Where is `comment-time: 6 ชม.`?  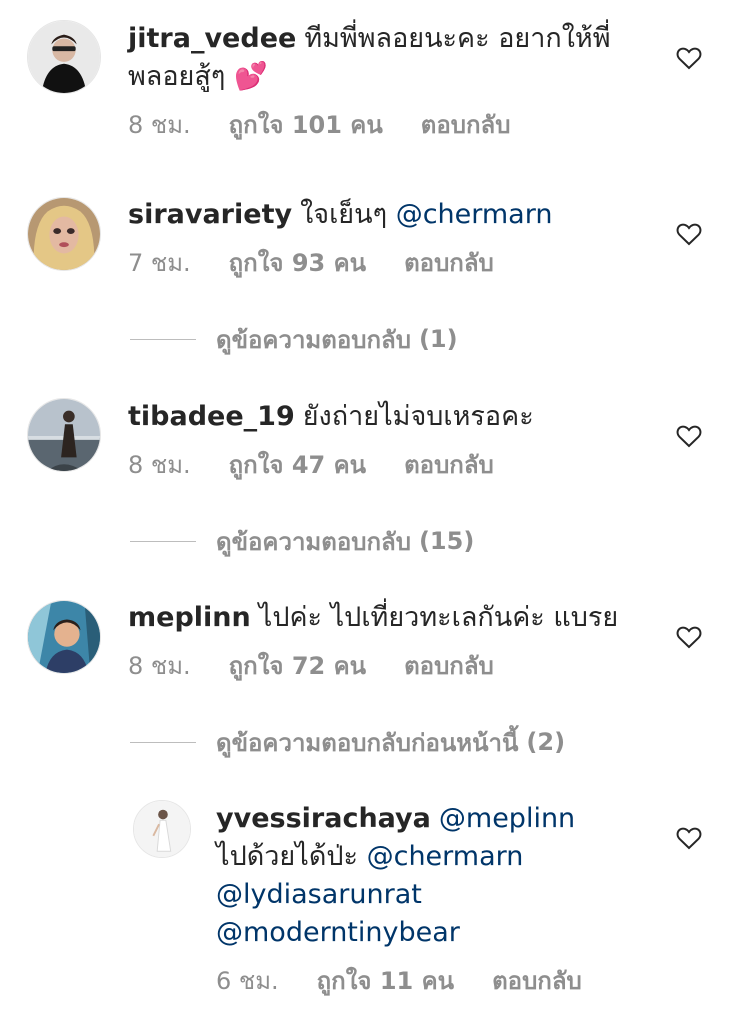 comment-time: 6 ชม. is located at coordinates (247, 981).